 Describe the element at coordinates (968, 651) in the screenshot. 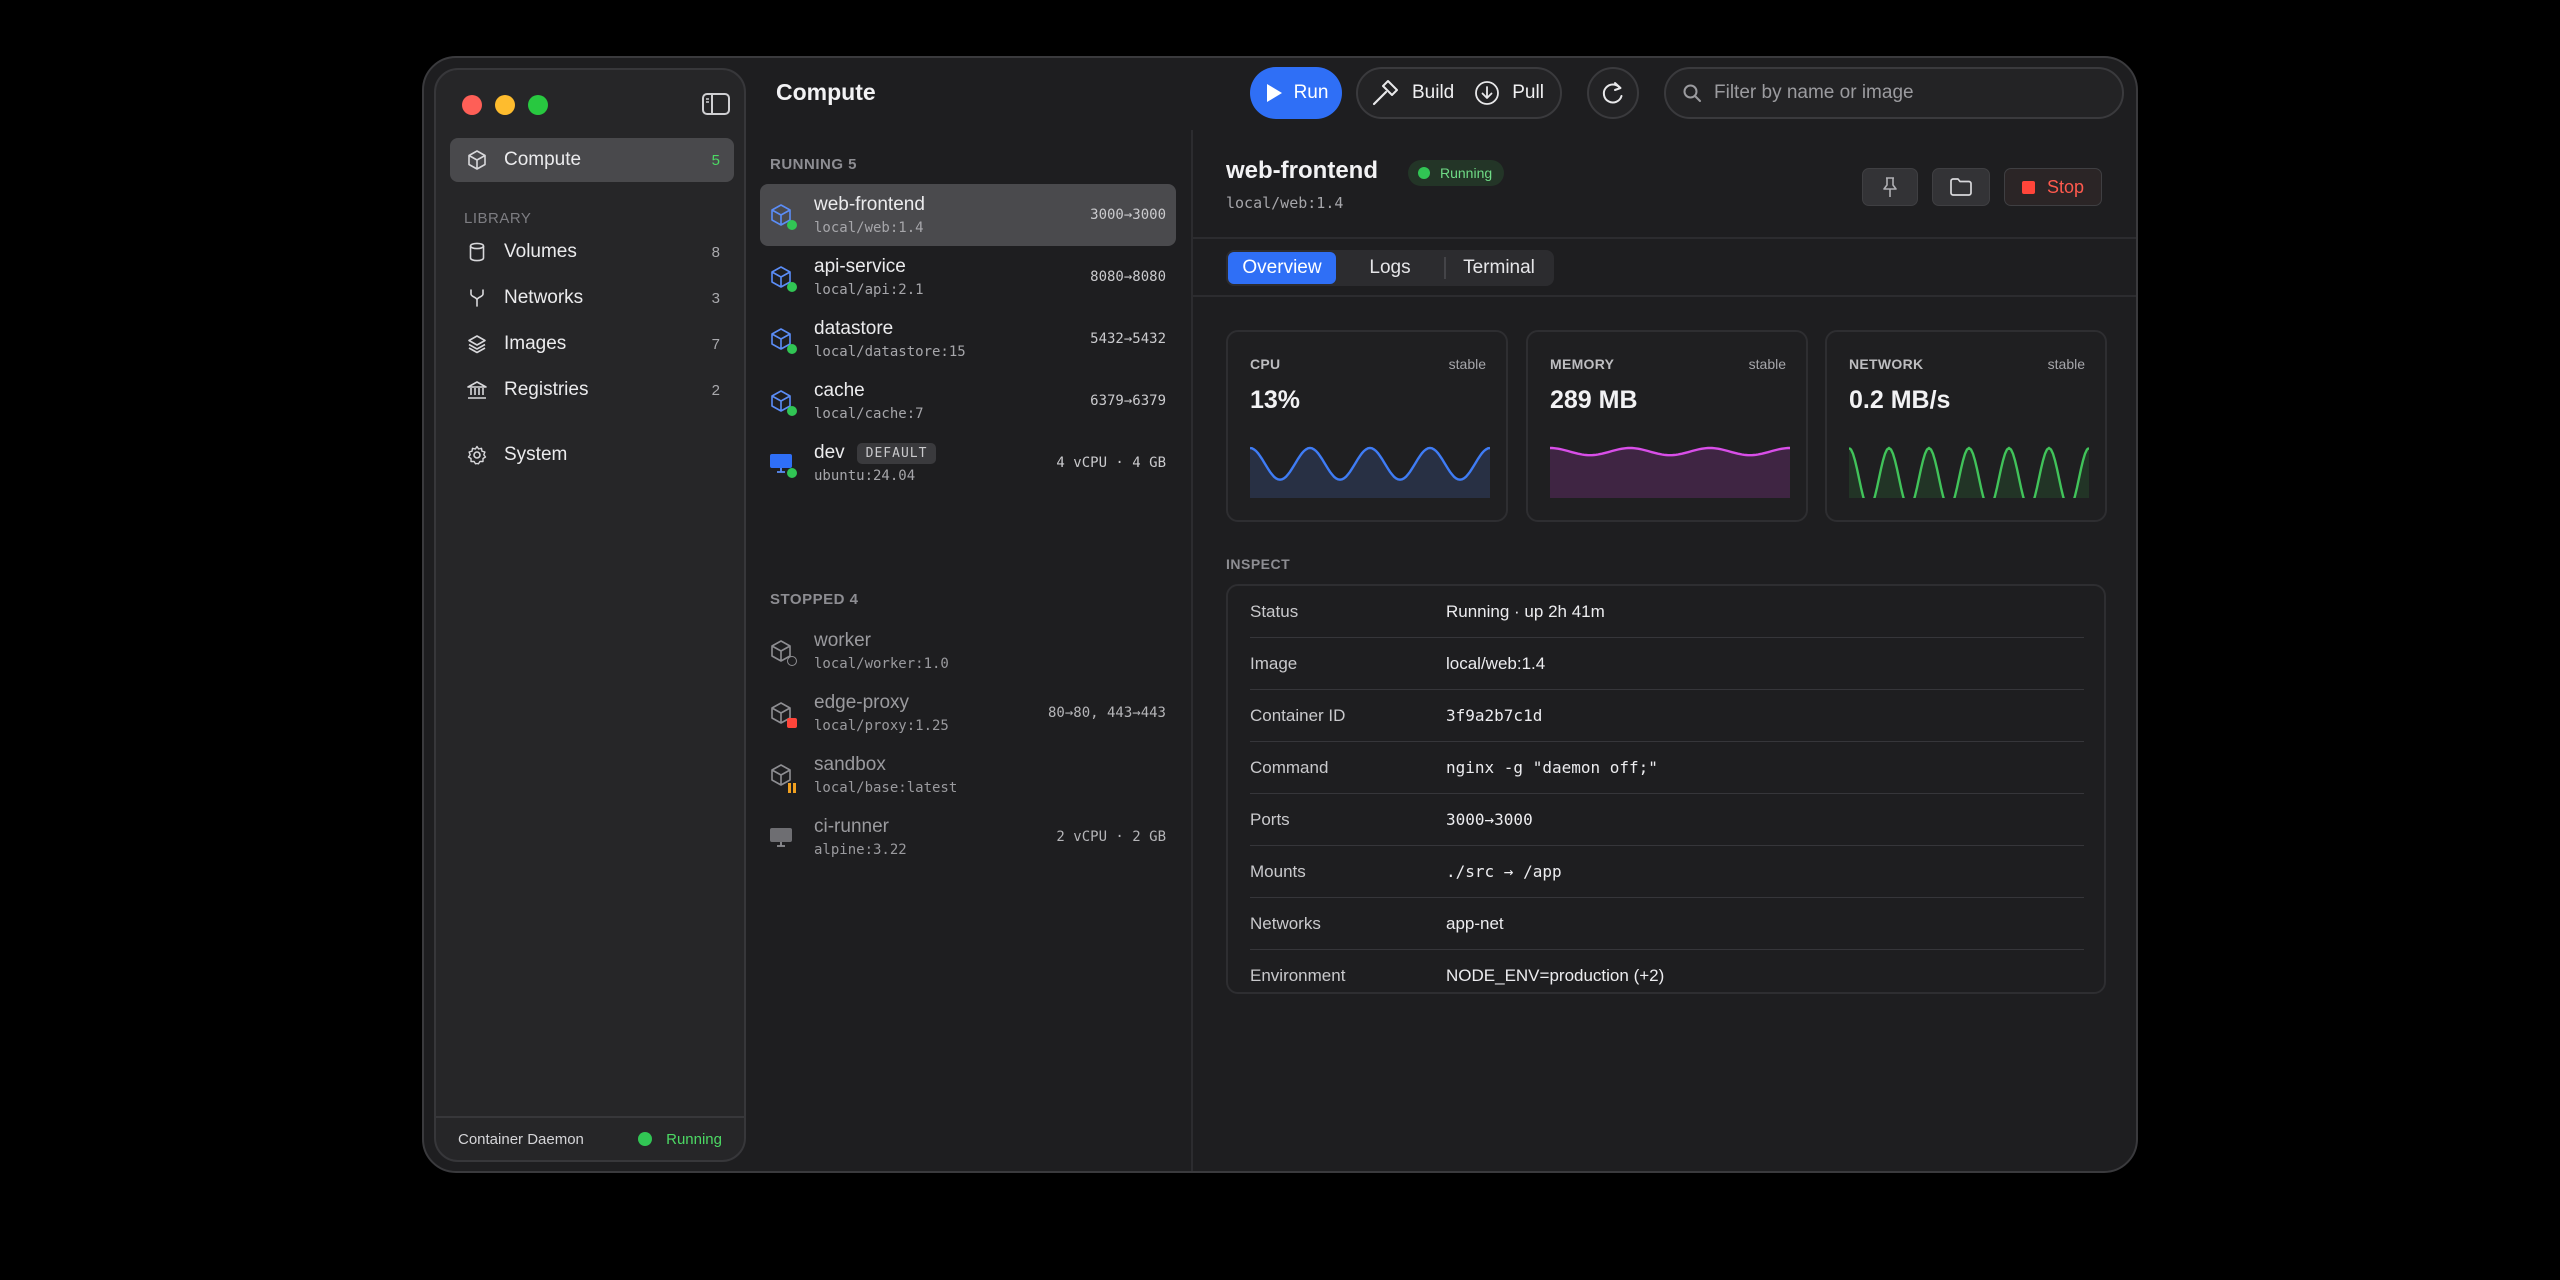

I see `container-row-worker: worker local/worker:1.0` at that location.